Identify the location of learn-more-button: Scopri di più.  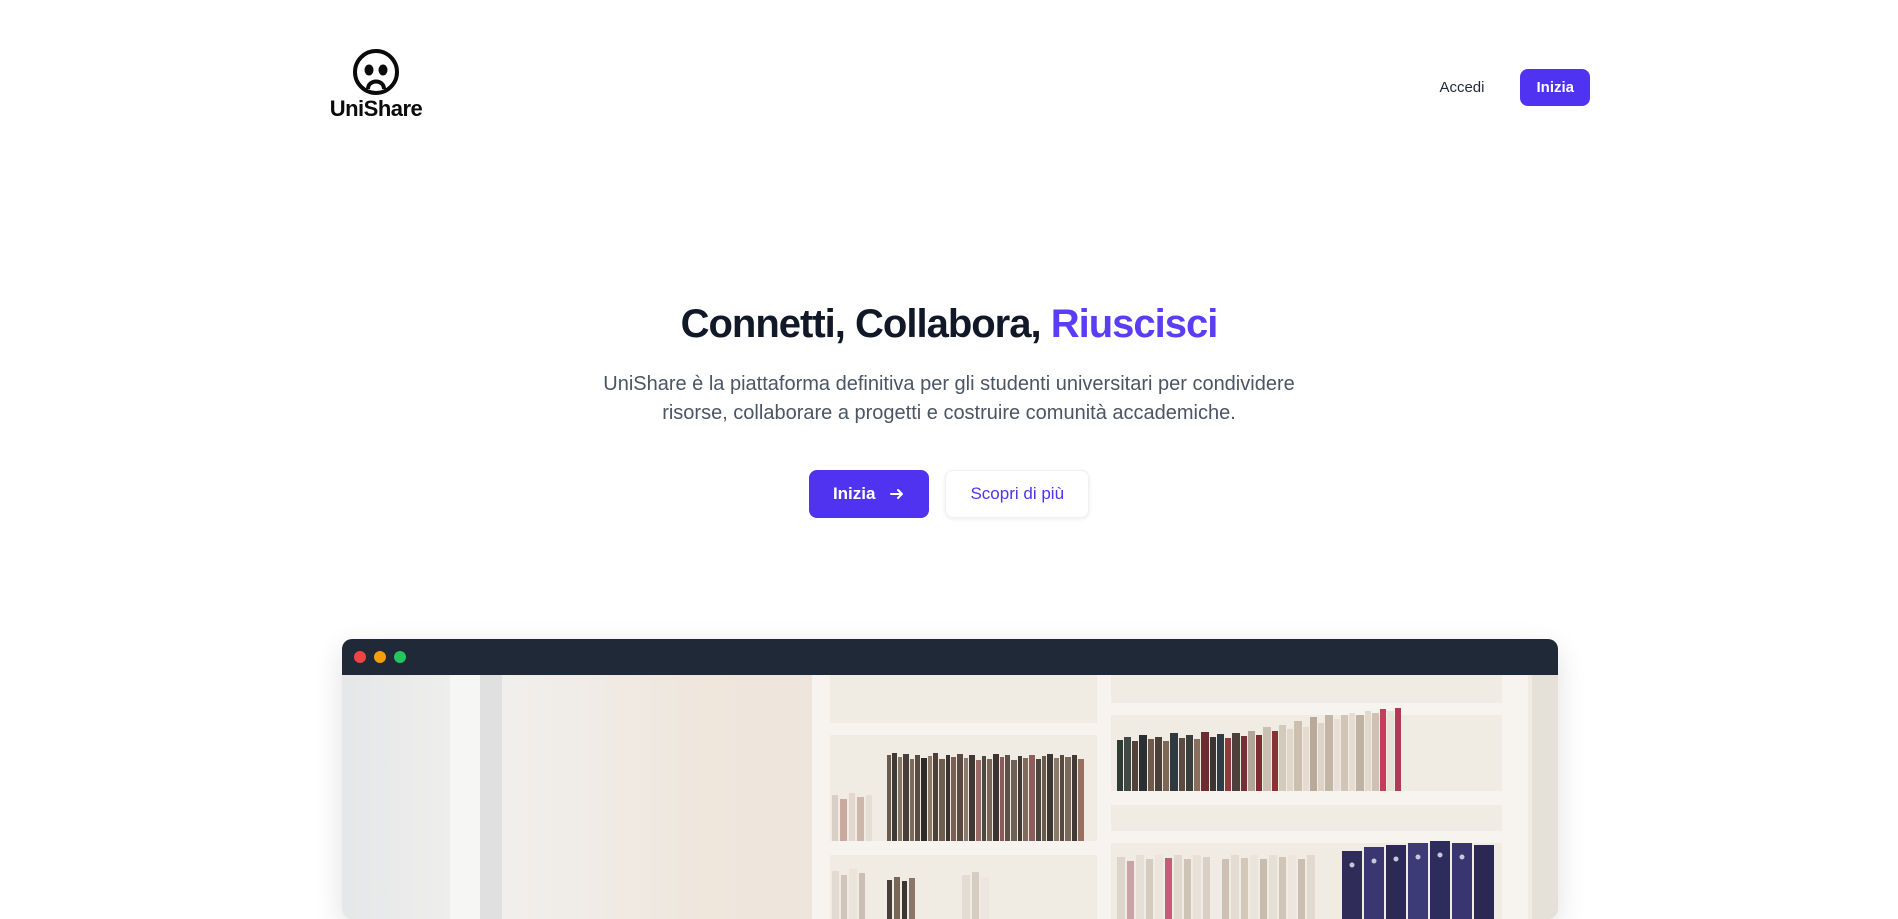
(1017, 494).